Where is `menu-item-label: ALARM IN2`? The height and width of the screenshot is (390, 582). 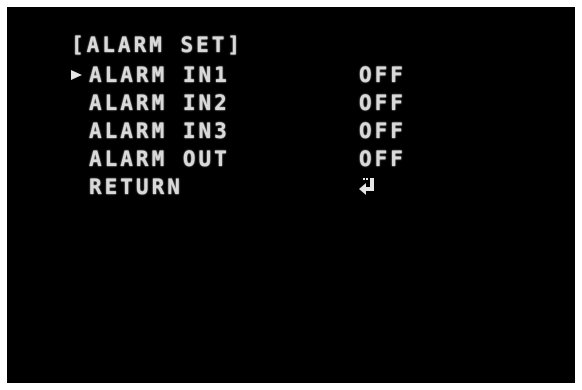
menu-item-label: ALARM IN2 is located at coordinates (159, 103).